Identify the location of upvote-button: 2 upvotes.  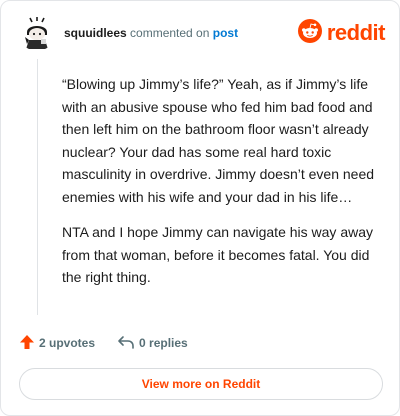
(57, 343).